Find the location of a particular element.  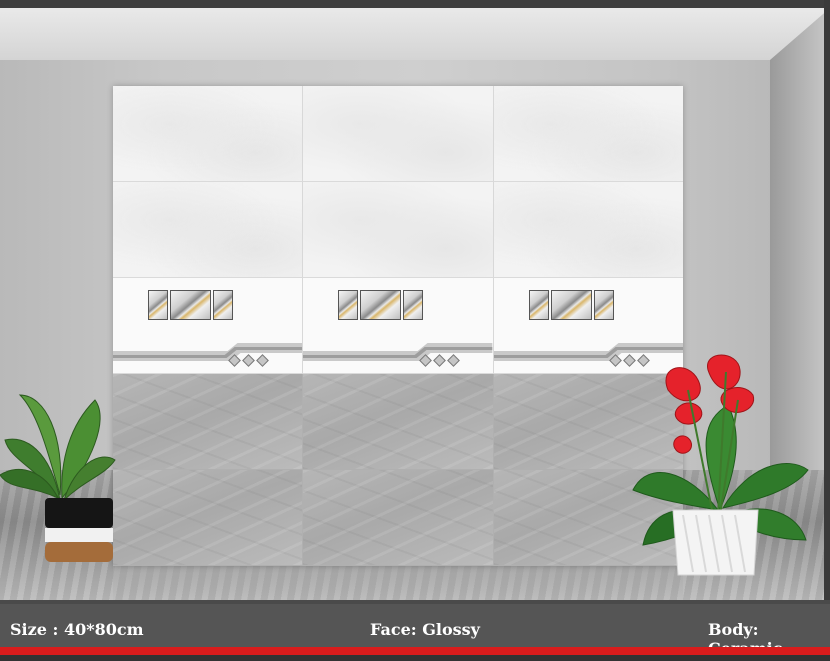

accent-stripe is located at coordinates (415, 651).